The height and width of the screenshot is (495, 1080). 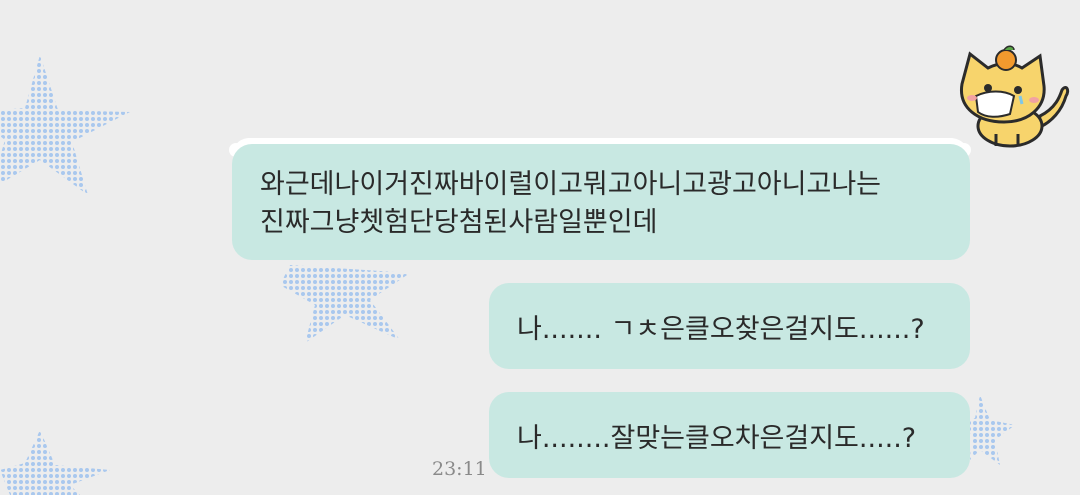 I want to click on orange-cat-sticker-icon, so click(x=1015, y=96).